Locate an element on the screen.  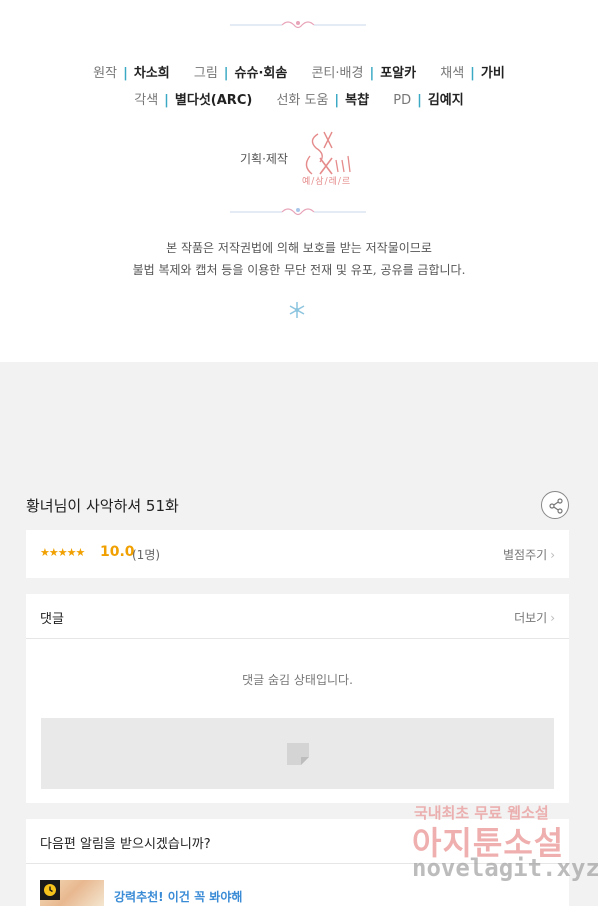
logo-subtitle: 예/삼/레/르 is located at coordinates (327, 182).